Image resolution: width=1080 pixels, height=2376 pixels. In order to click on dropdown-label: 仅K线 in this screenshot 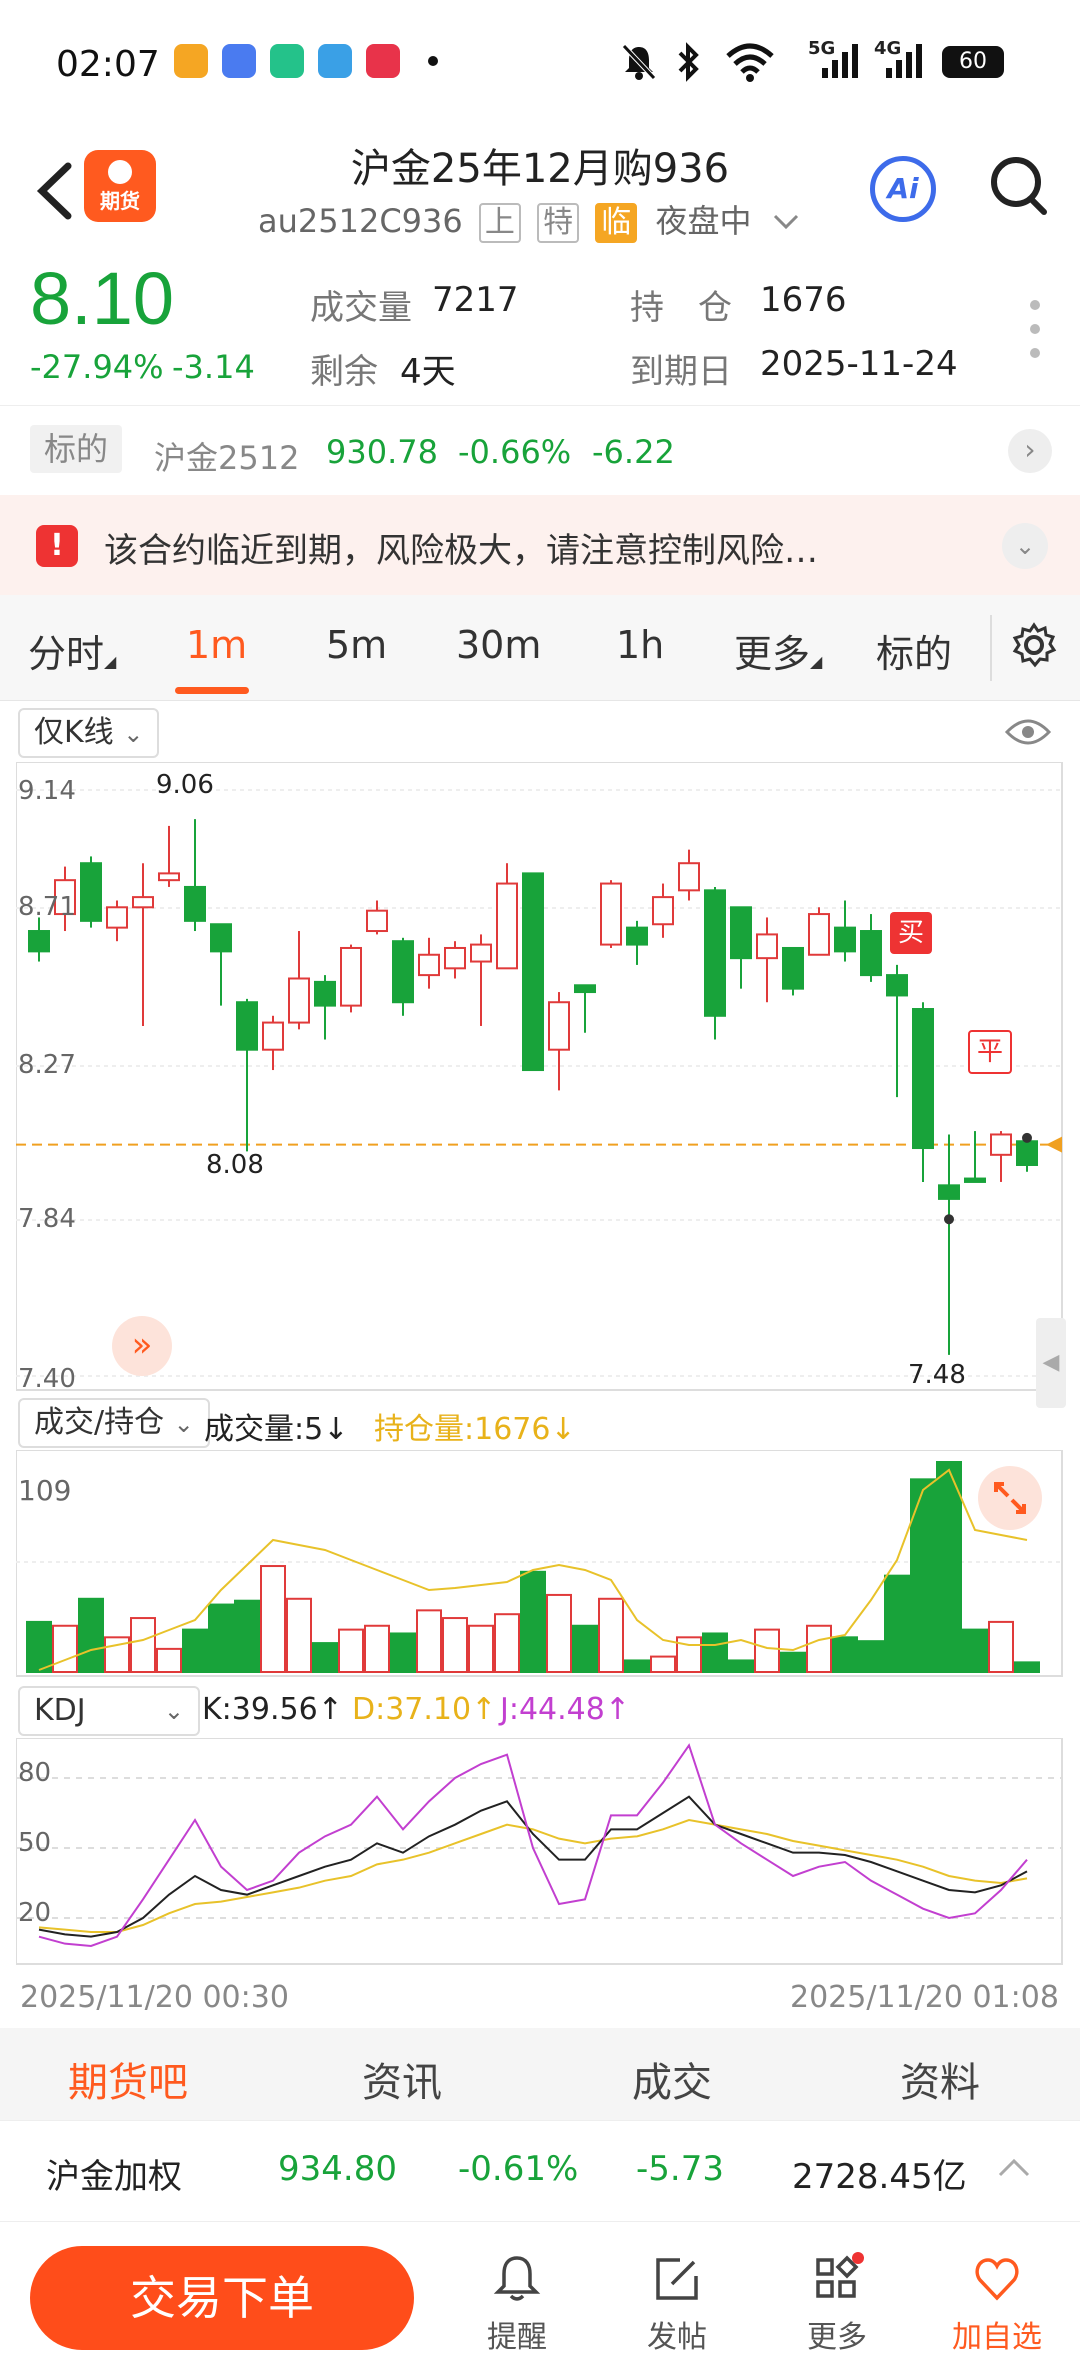, I will do `click(74, 732)`.